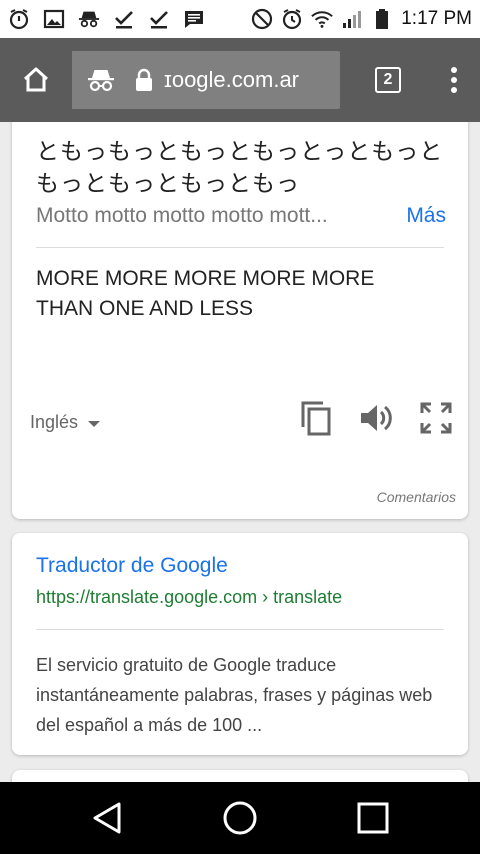  I want to click on translation-actions, so click(376, 418).